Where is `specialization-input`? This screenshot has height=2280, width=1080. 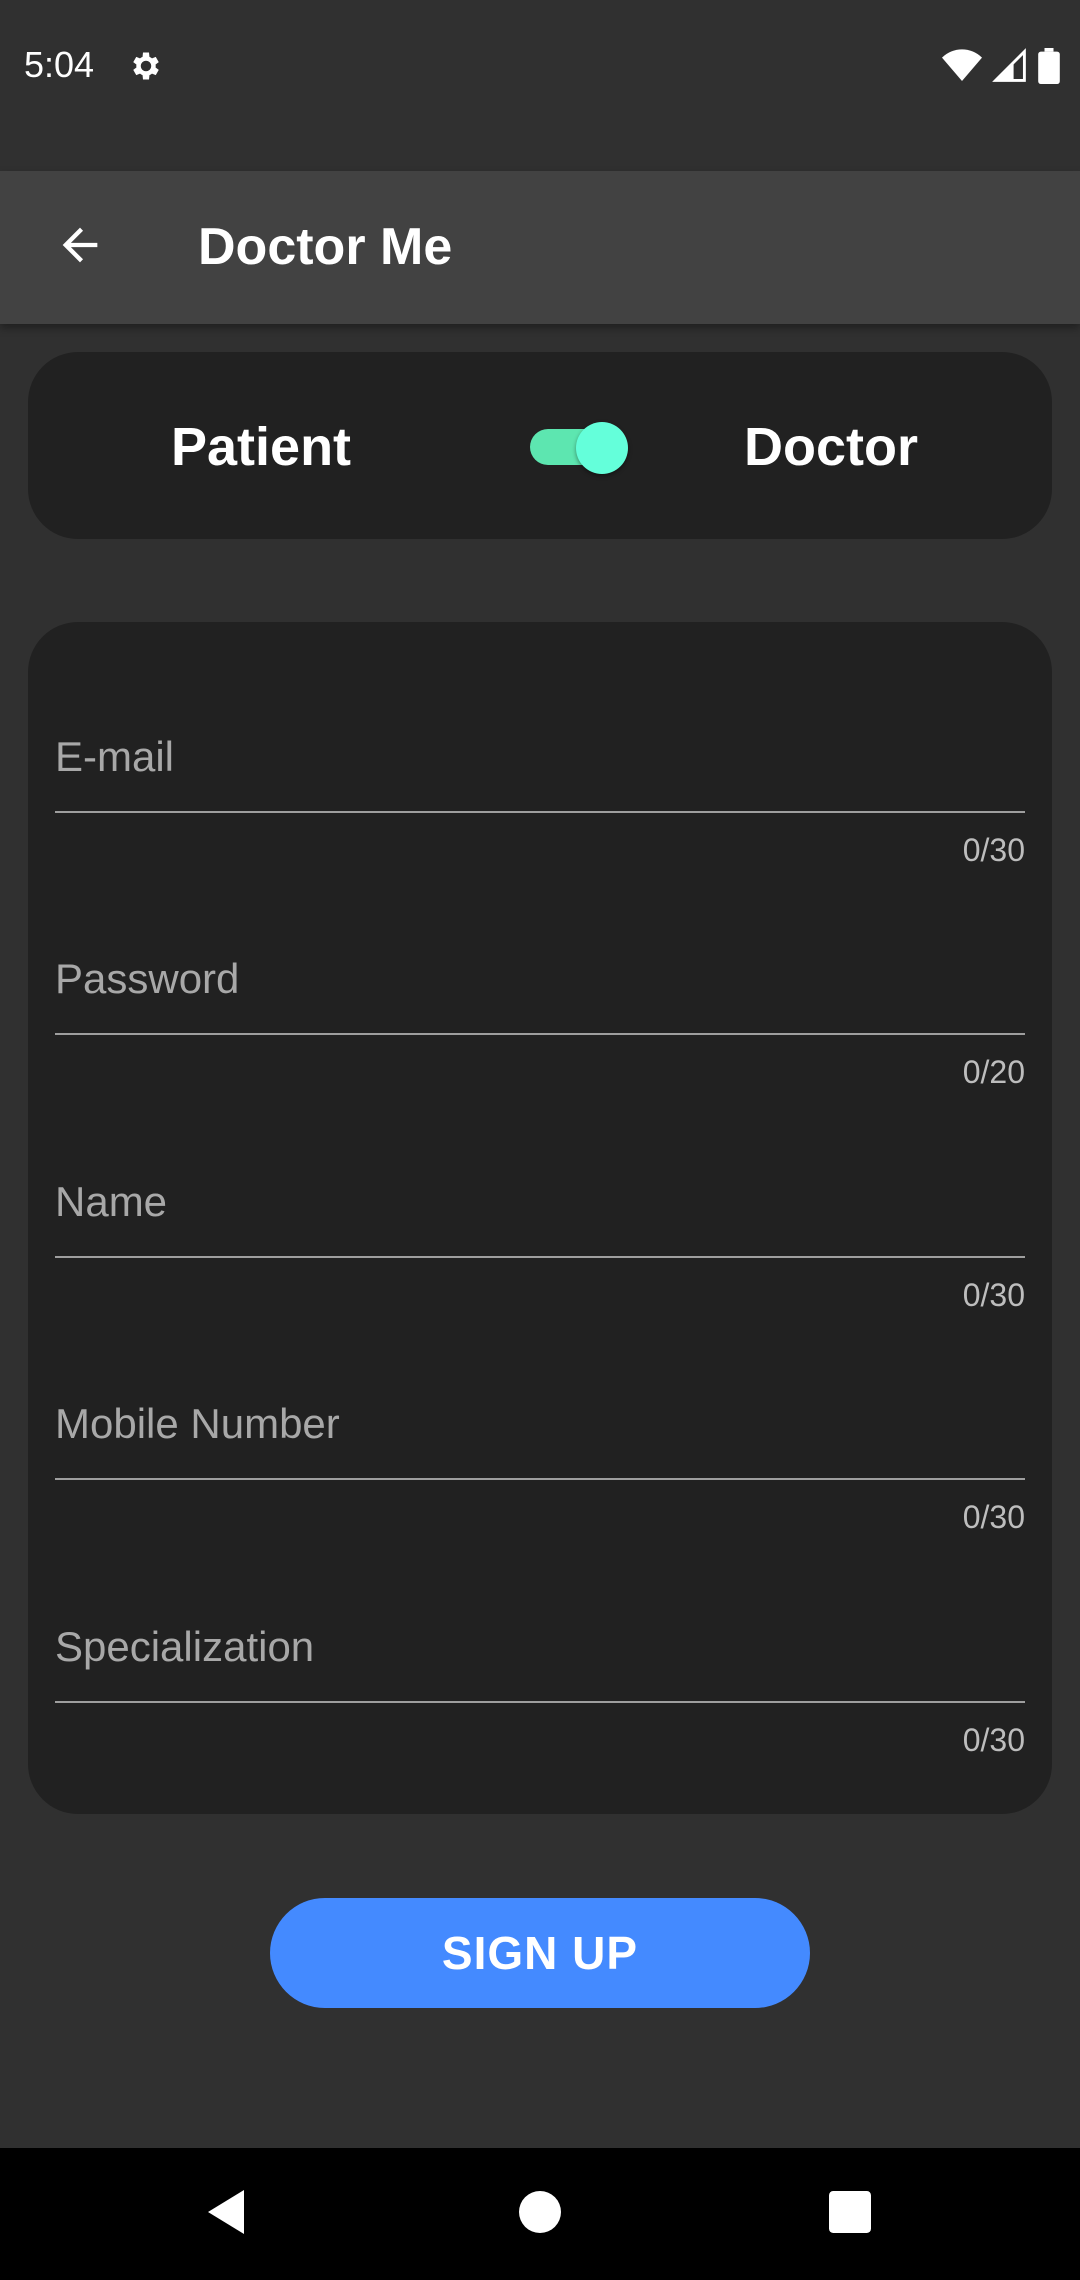 specialization-input is located at coordinates (540, 1607).